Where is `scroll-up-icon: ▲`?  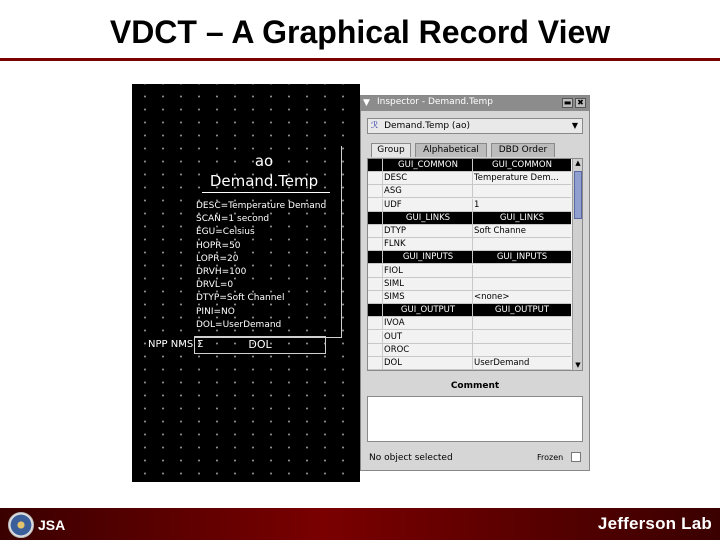
scroll-up-icon: ▲ is located at coordinates (577, 163).